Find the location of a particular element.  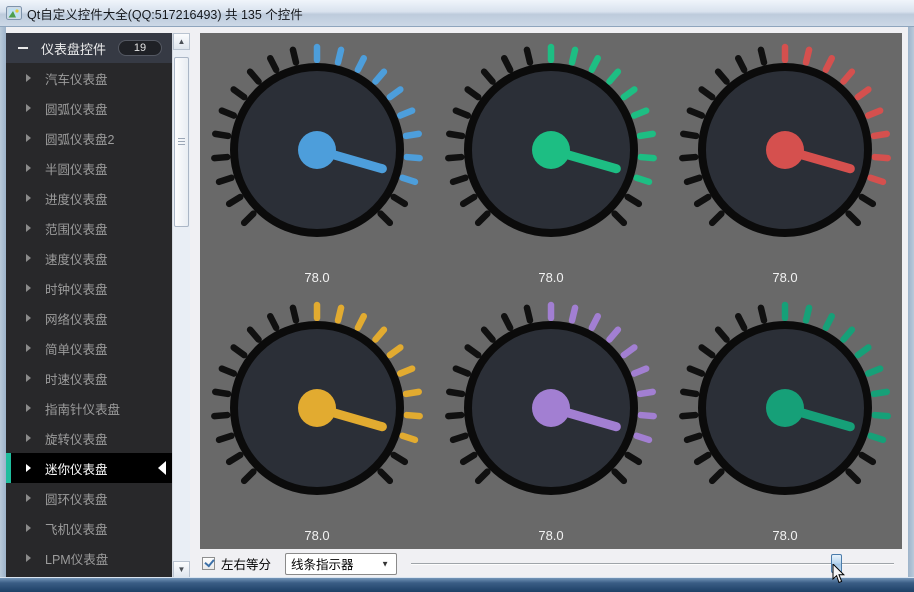

sidebar-scrollbar: ▲ ▼ is located at coordinates (181, 305).